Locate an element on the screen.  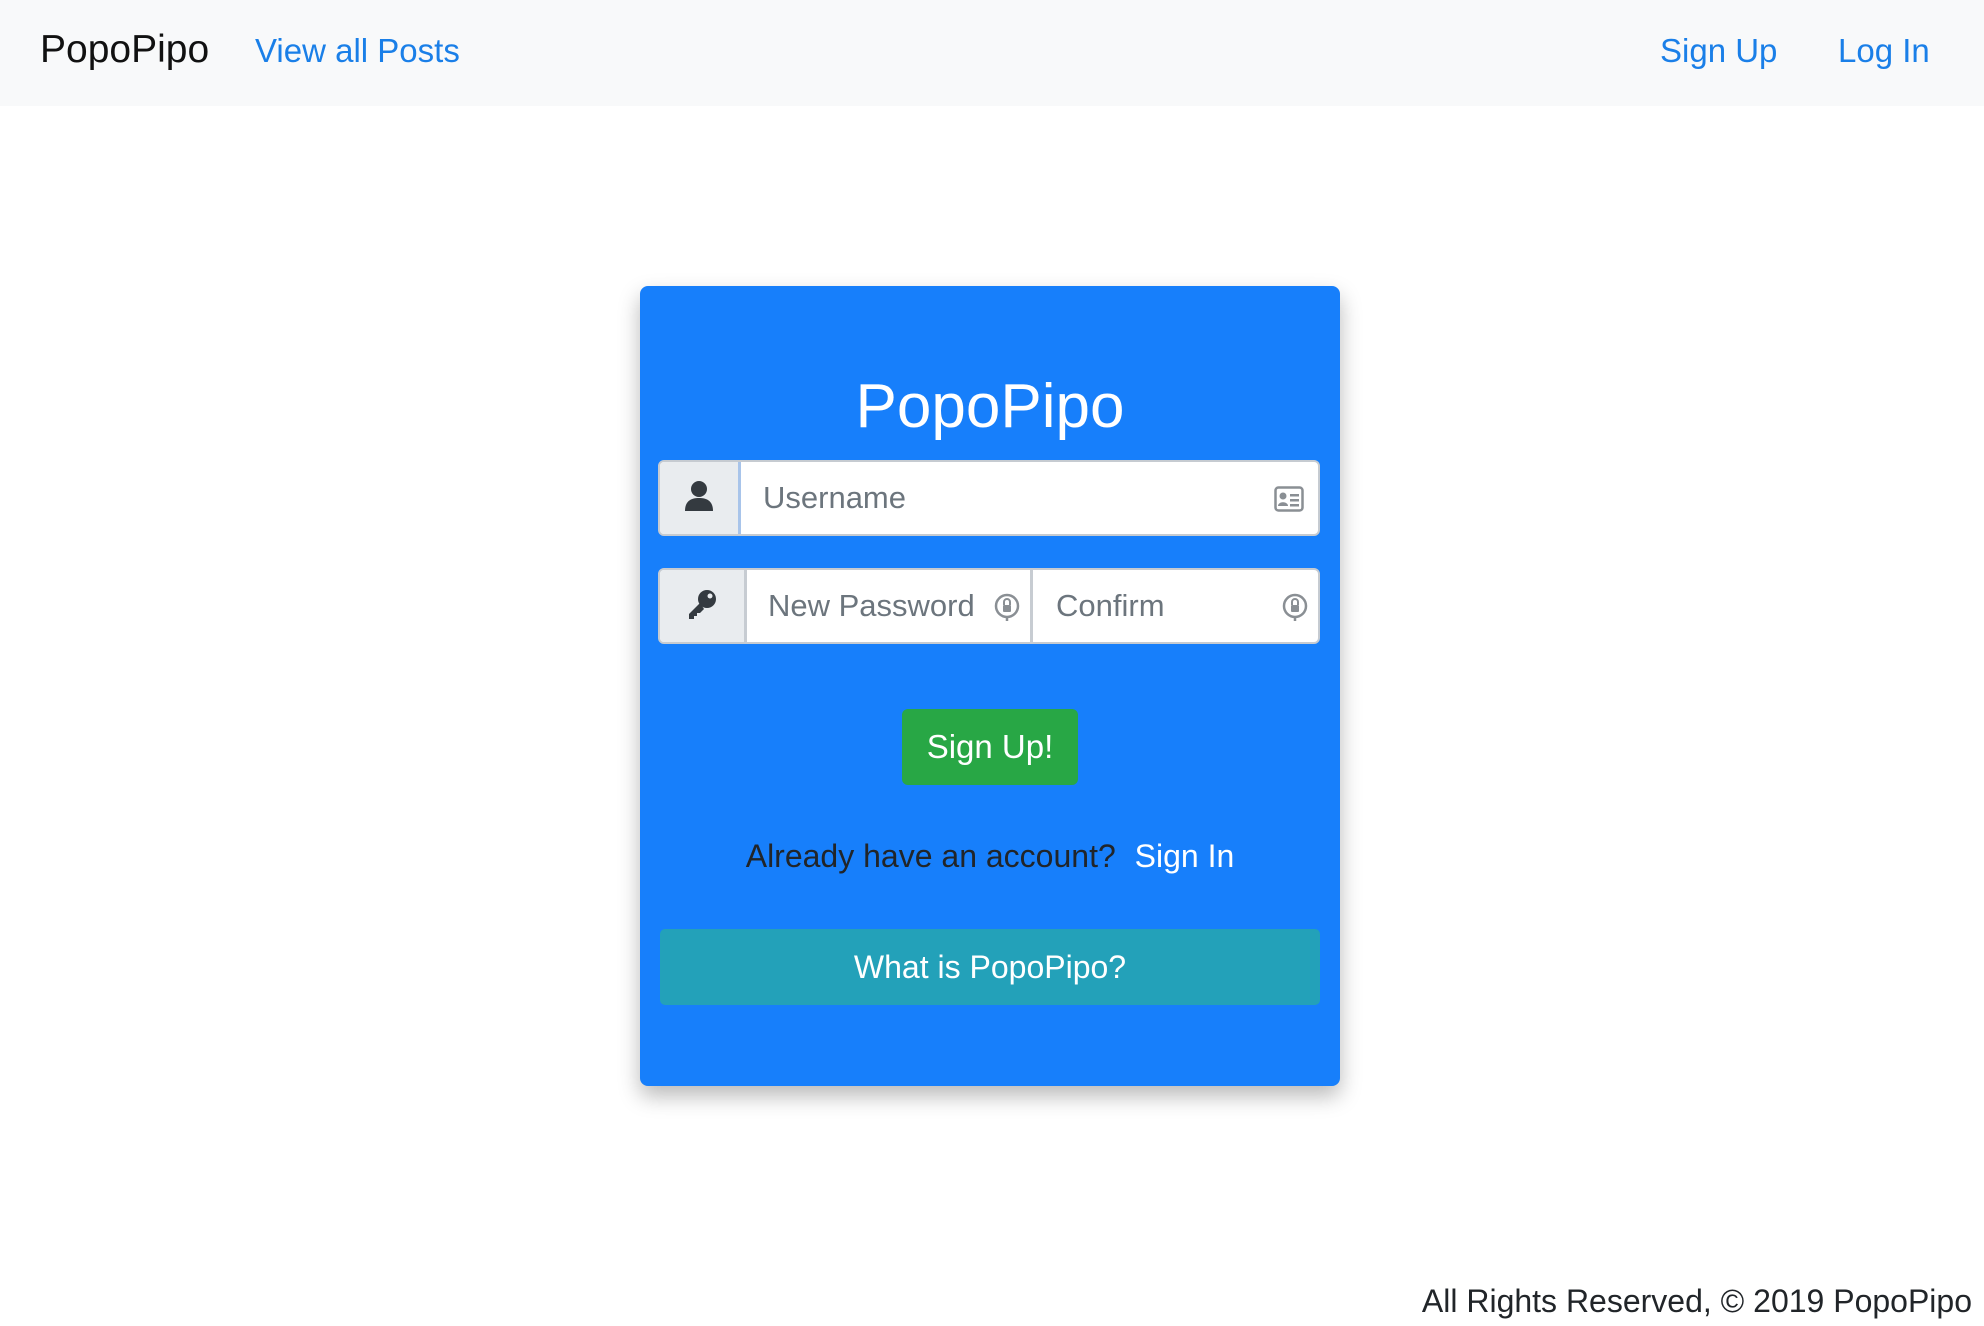
what-is-popopipo-button: What is PopoPipo? is located at coordinates (990, 967).